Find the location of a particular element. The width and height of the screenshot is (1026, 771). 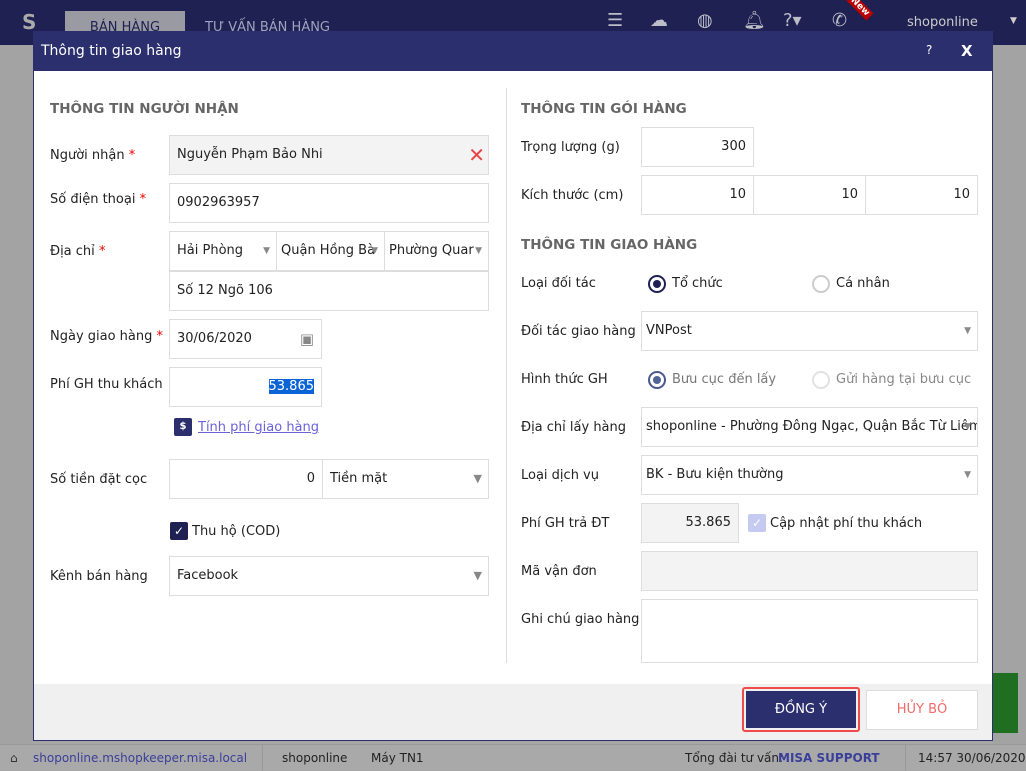

size-label: Kích thước (cm) is located at coordinates (572, 195).